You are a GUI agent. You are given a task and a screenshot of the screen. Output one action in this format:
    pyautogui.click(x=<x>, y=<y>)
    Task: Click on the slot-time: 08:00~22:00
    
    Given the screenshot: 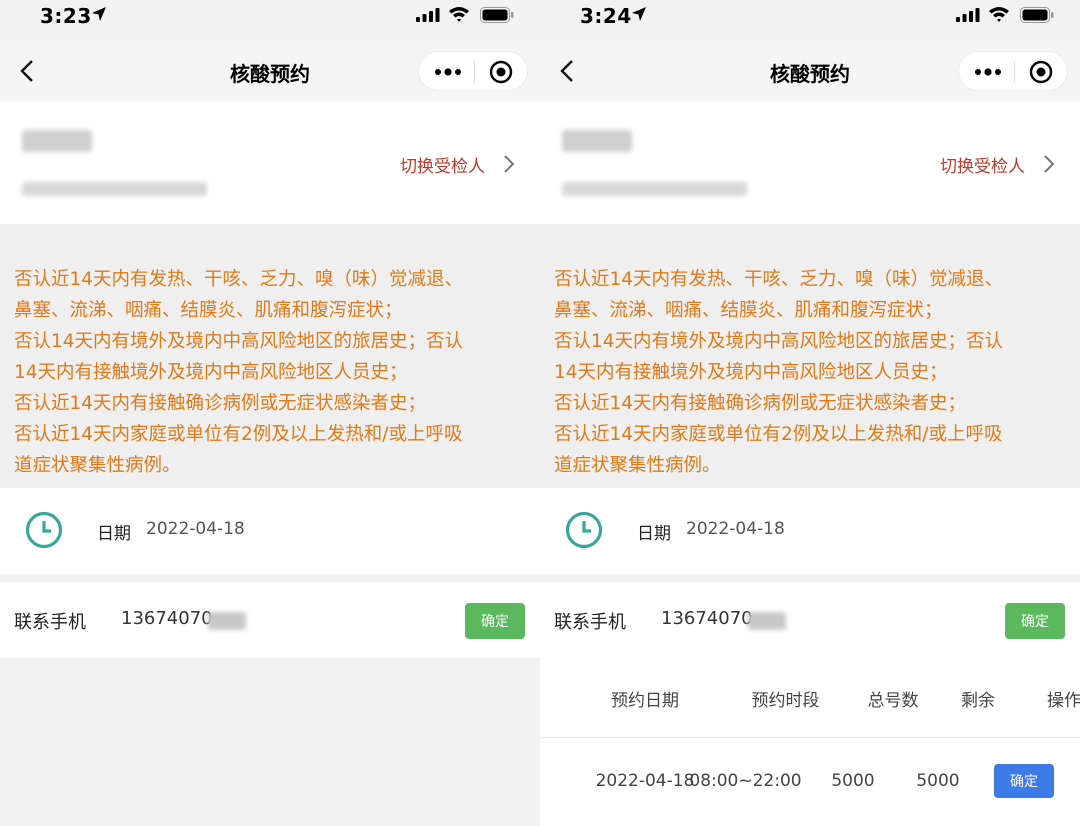 What is the action you would take?
    pyautogui.click(x=745, y=781)
    